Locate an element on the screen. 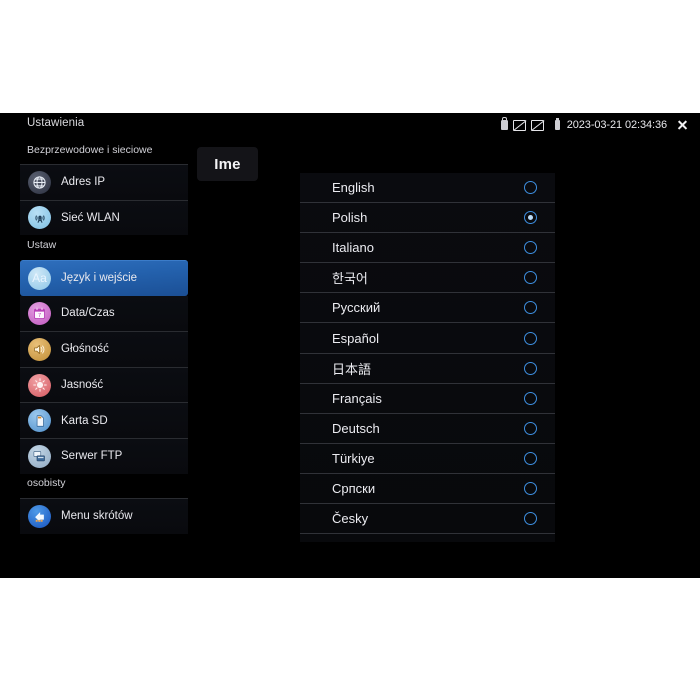 This screenshot has height=700, width=700. language-radio-selected is located at coordinates (530, 218).